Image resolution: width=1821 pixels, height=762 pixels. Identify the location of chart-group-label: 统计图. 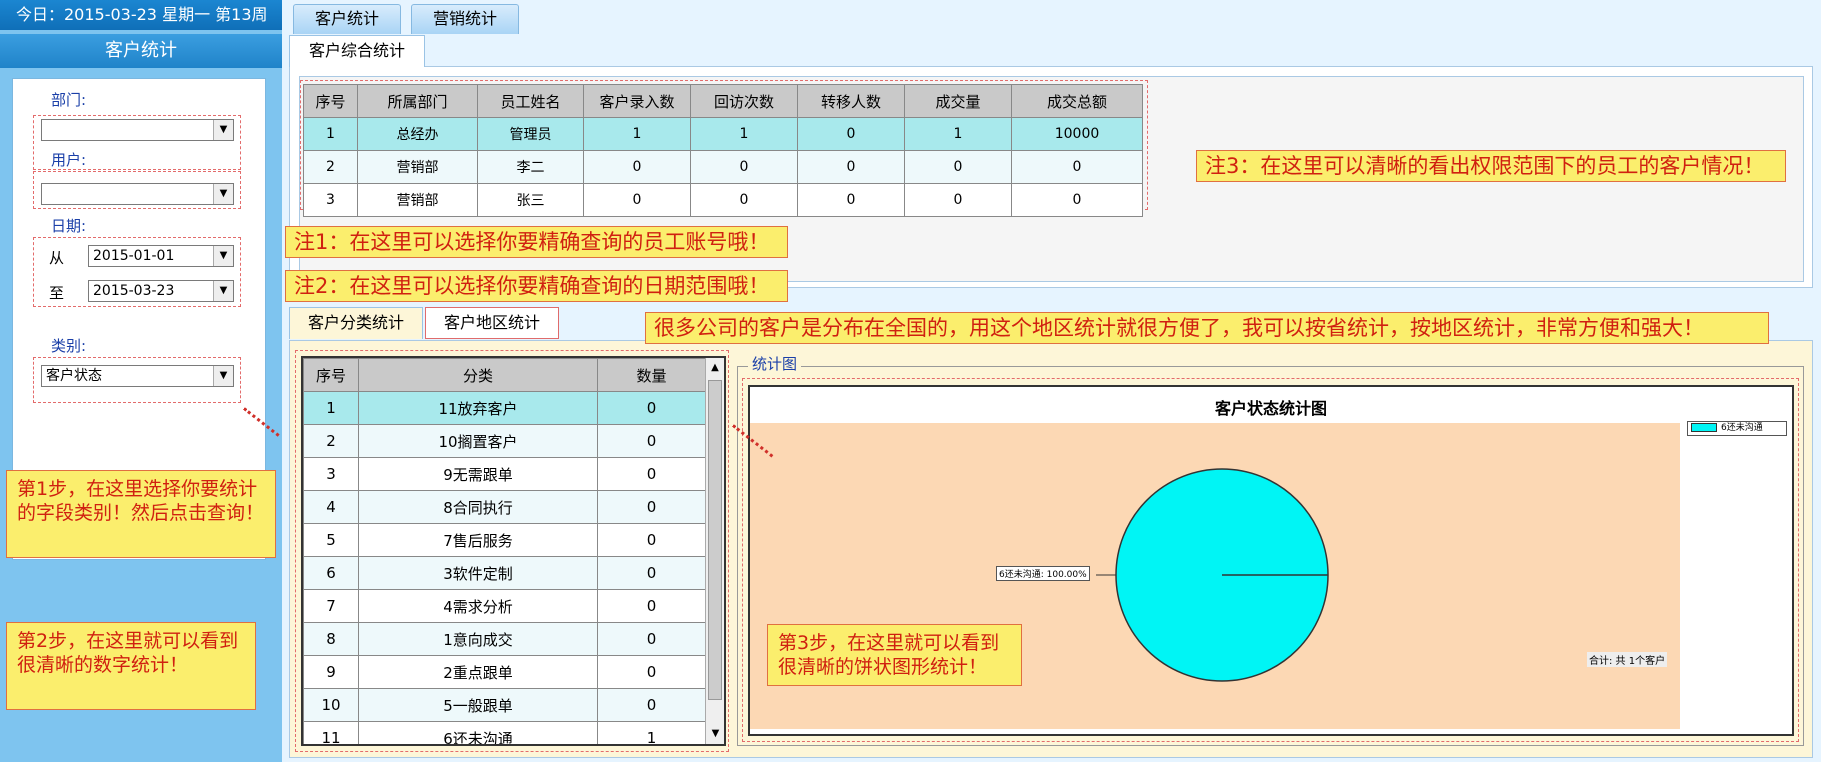
(775, 363).